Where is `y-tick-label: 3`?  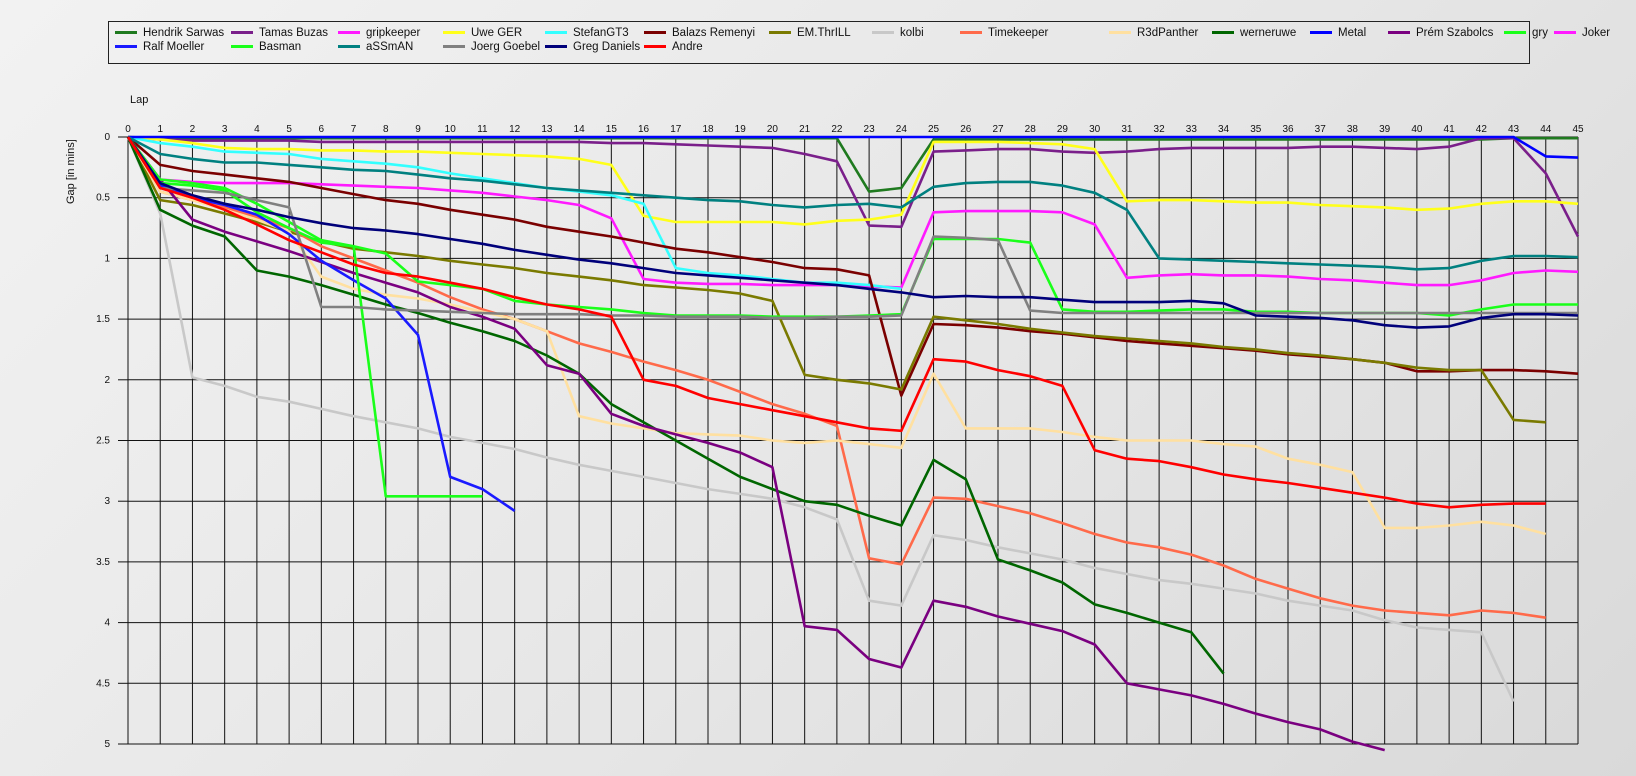
y-tick-label: 3 is located at coordinates (107, 501).